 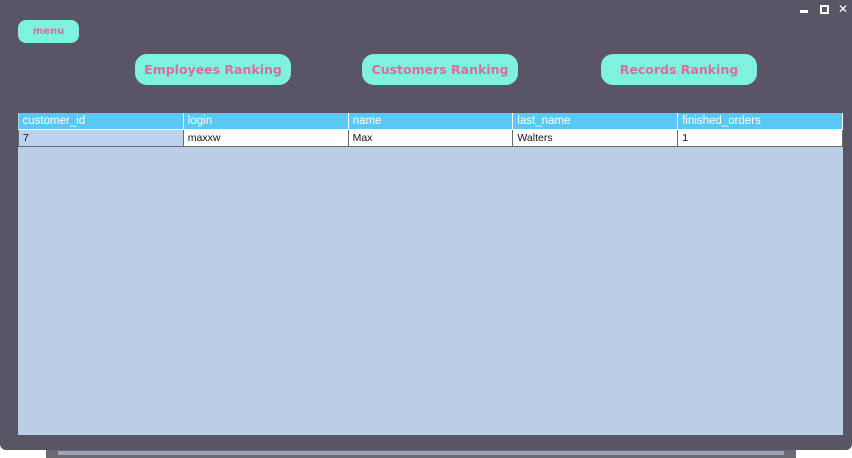 I want to click on records-ranking-button: Records Ranking, so click(x=679, y=69).